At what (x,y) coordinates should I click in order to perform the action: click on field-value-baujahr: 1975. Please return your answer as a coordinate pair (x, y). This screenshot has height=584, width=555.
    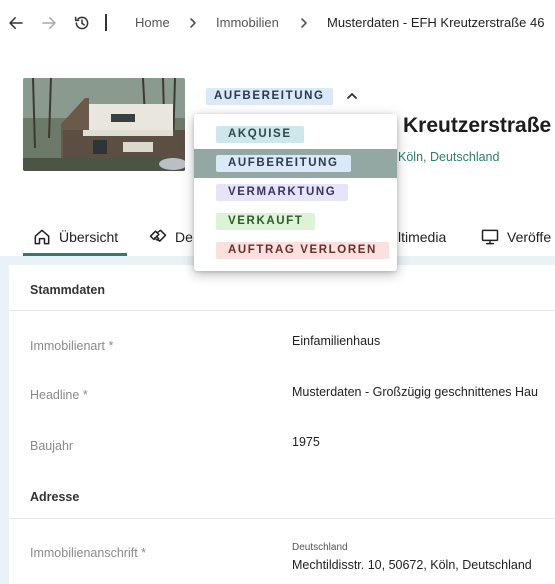
    Looking at the image, I should click on (306, 442).